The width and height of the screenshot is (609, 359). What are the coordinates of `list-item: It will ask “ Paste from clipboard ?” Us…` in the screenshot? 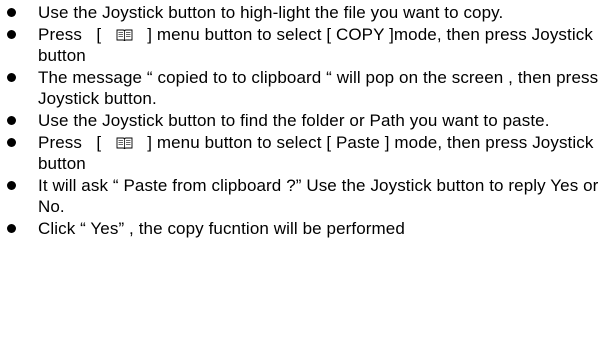 It's located at (304, 196).